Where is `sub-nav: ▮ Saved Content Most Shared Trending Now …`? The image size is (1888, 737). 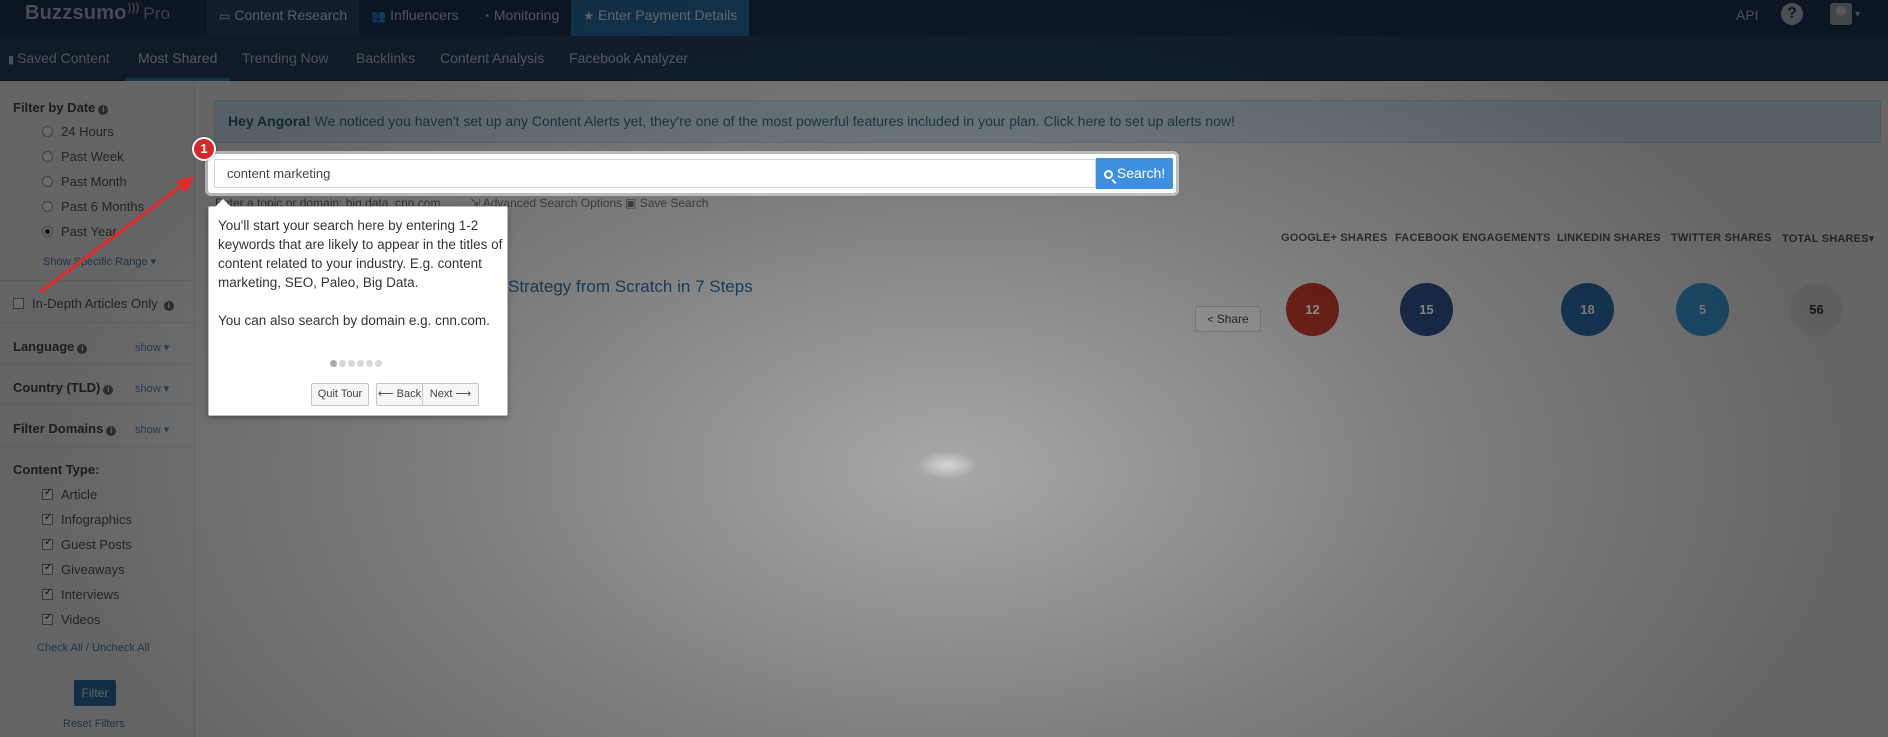
sub-nav: ▮ Saved Content Most Shared Trending Now … is located at coordinates (944, 58).